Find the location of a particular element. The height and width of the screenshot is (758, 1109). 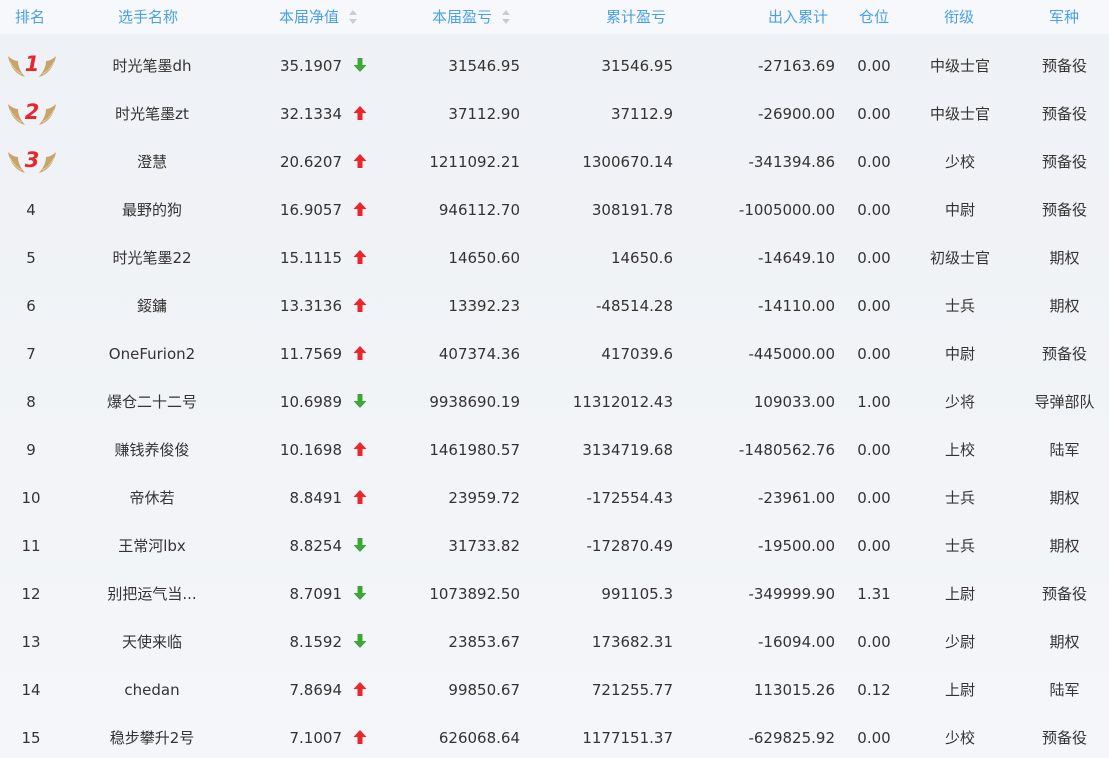

pnl-value: 626068.64 is located at coordinates (479, 738).